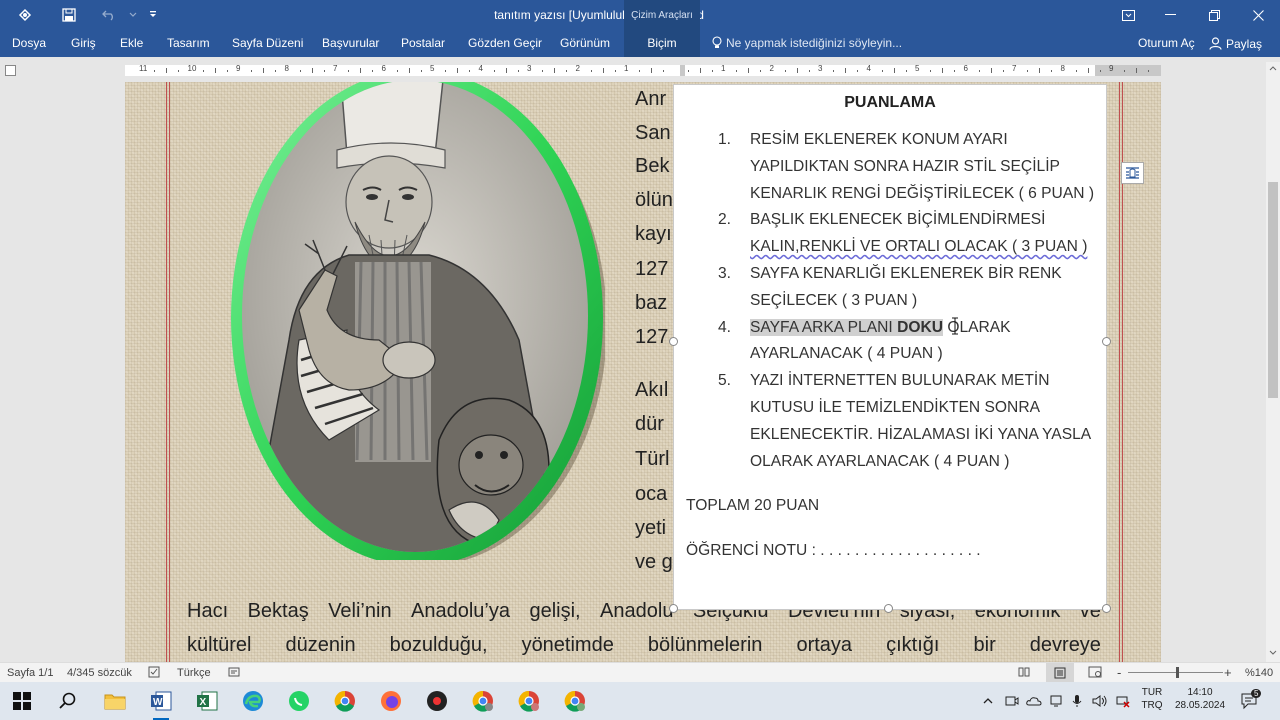 The width and height of the screenshot is (1280, 720). What do you see at coordinates (320, 645) in the screenshot?
I see `paragraph-word: düzenin` at bounding box center [320, 645].